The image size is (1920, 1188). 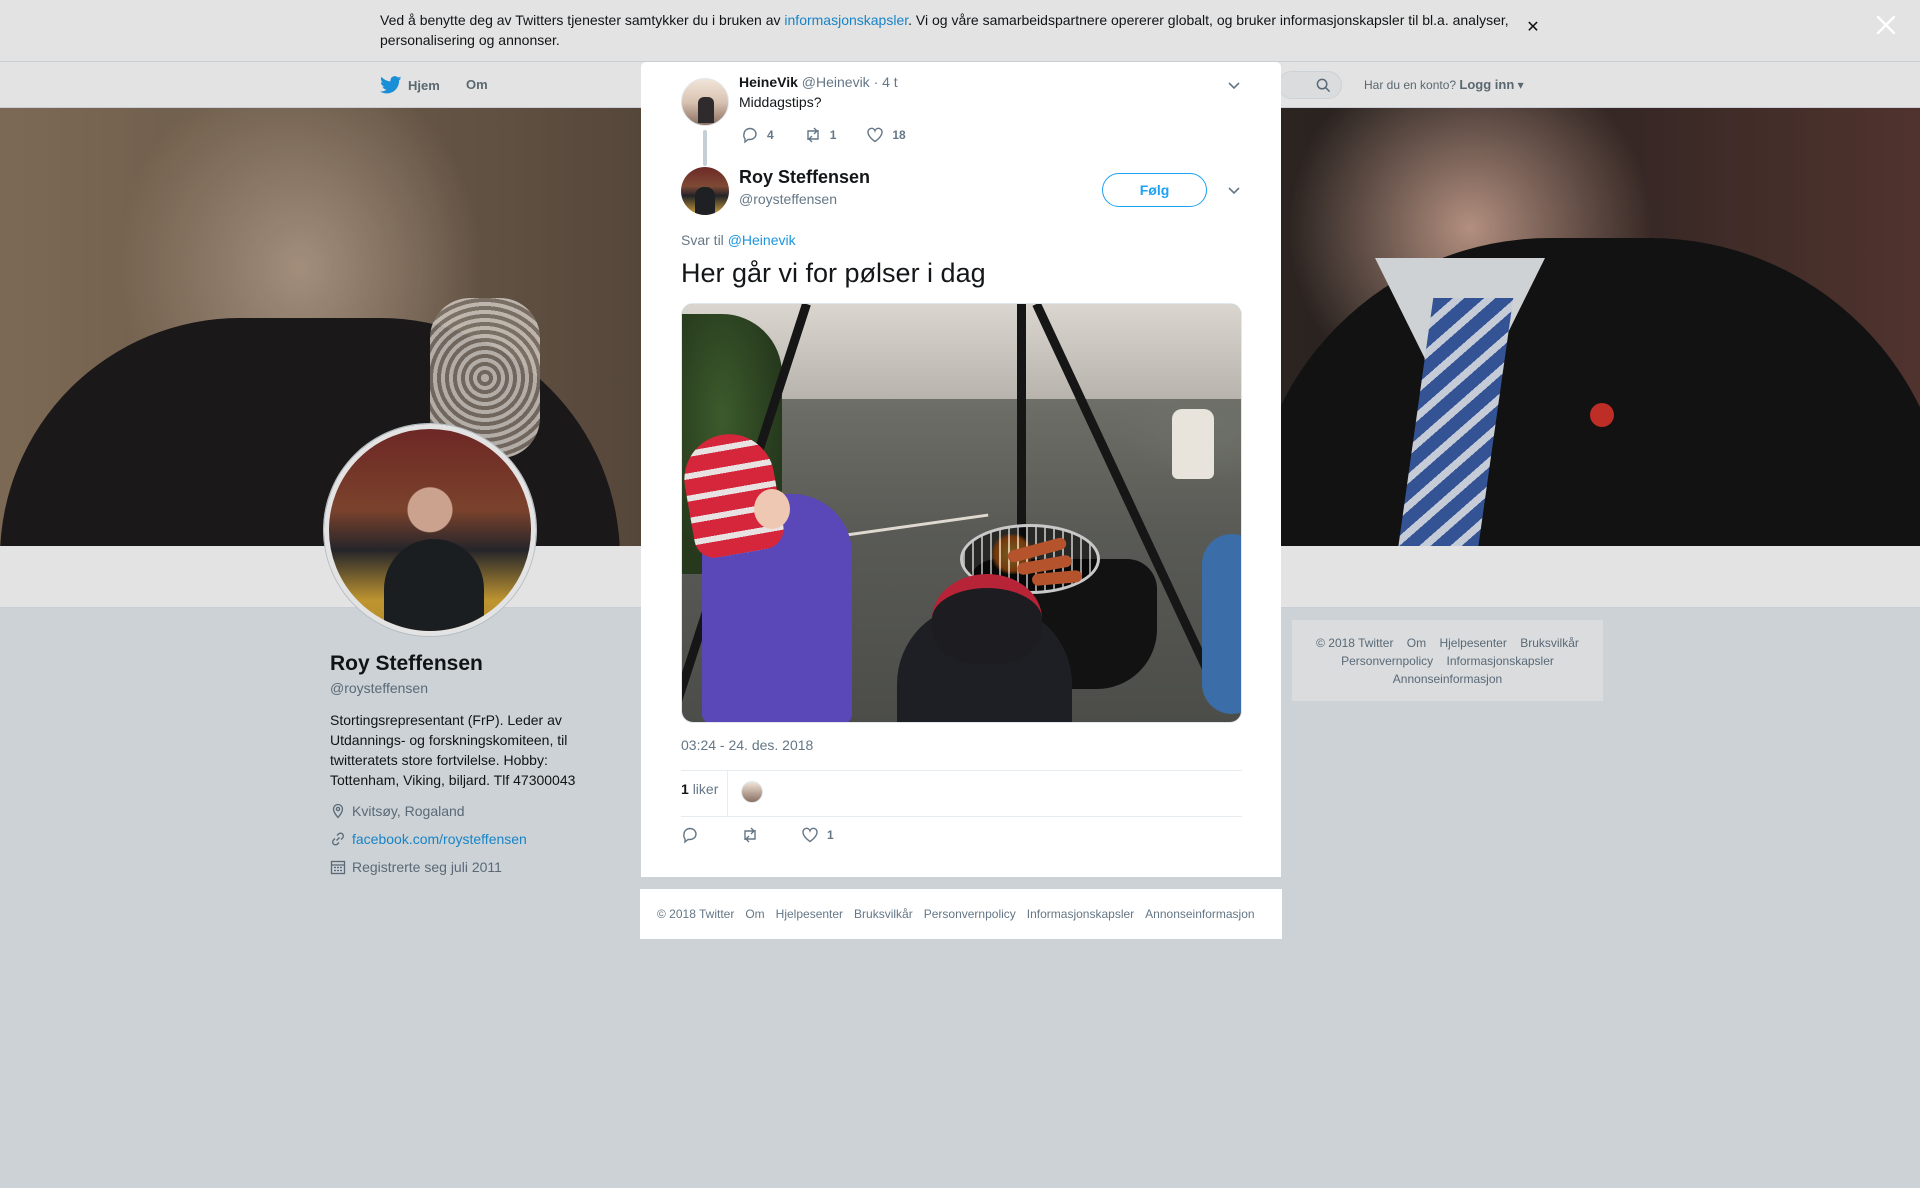 I want to click on tweet-author-name: Roy Steffensen, so click(x=804, y=177).